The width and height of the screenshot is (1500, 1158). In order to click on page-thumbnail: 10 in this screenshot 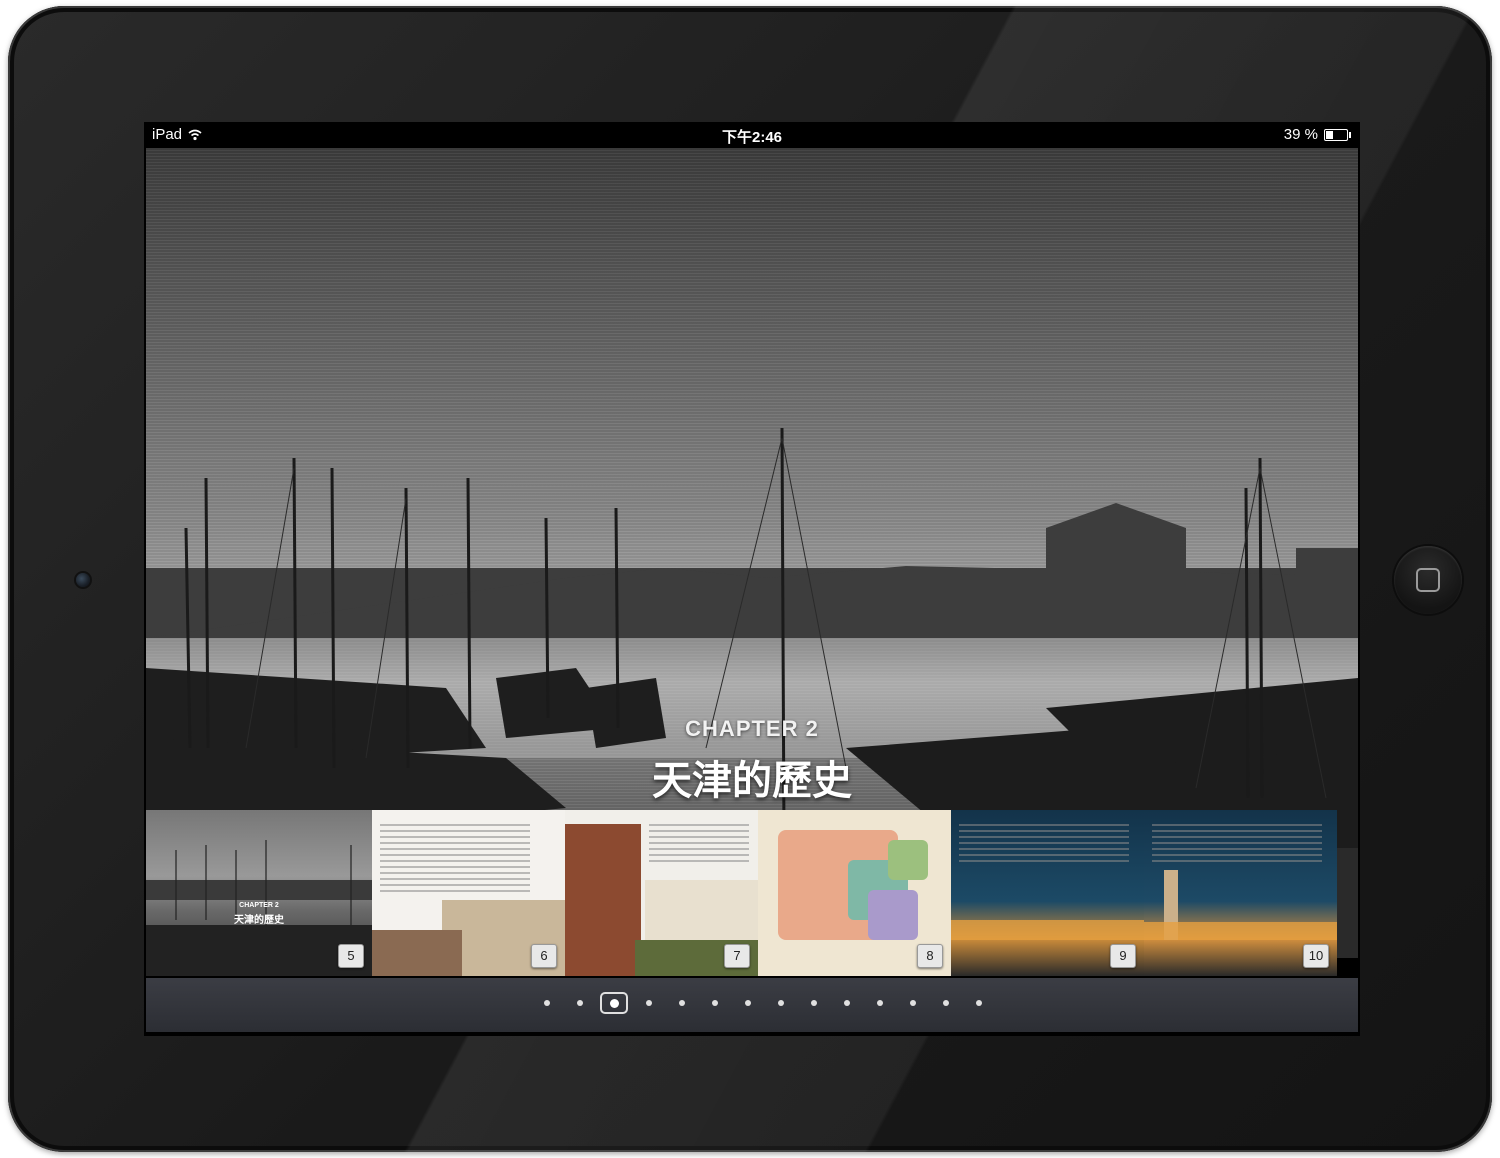, I will do `click(1240, 893)`.